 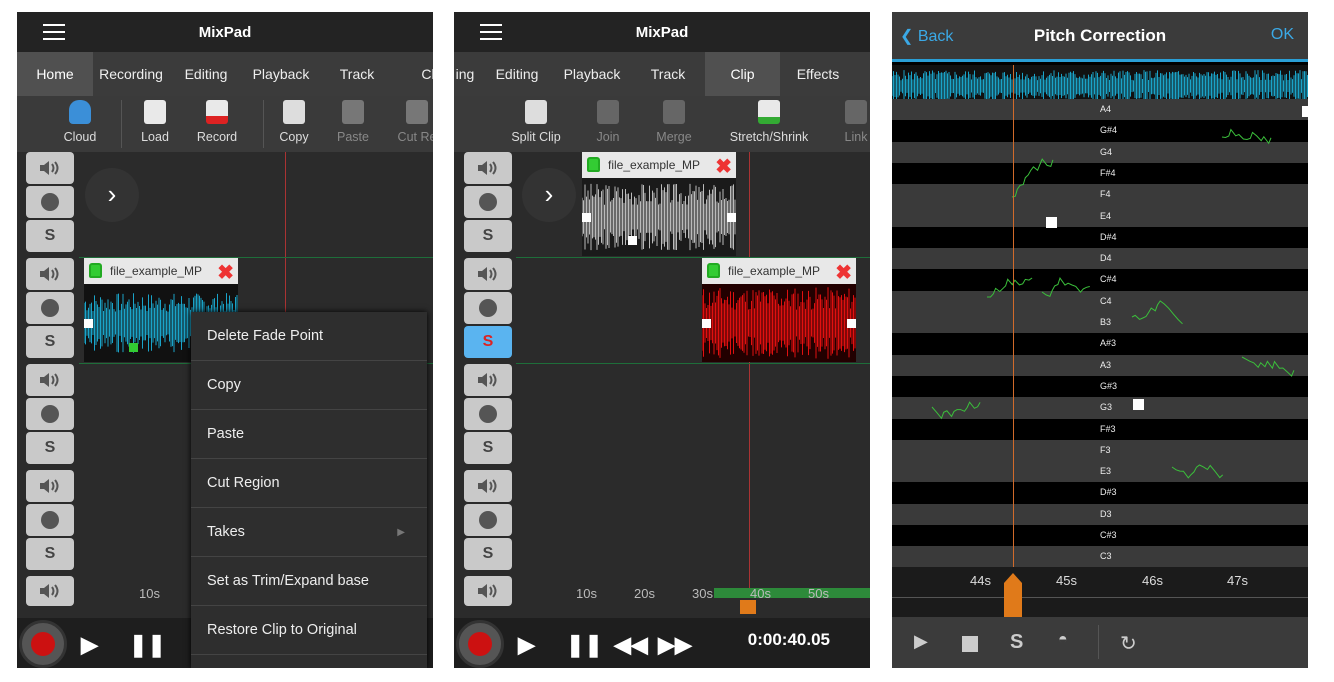 What do you see at coordinates (217, 122) in the screenshot?
I see `record-button: Record` at bounding box center [217, 122].